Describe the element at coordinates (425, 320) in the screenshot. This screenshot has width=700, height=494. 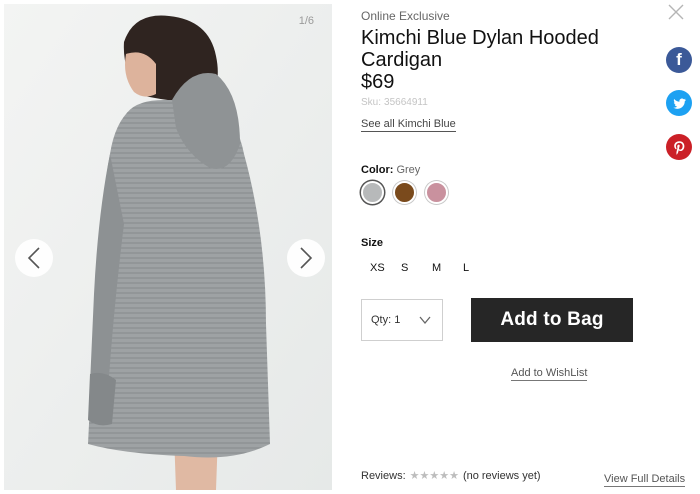
I see `chevron-down-icon` at that location.